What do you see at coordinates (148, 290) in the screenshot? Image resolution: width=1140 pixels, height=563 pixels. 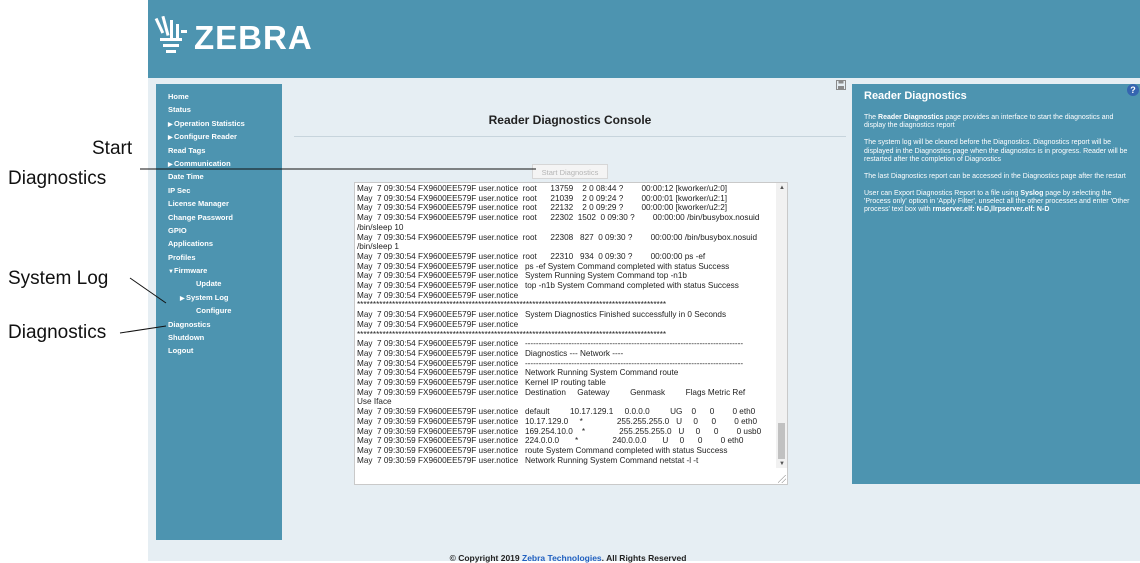 I see `callout-line-system-log` at bounding box center [148, 290].